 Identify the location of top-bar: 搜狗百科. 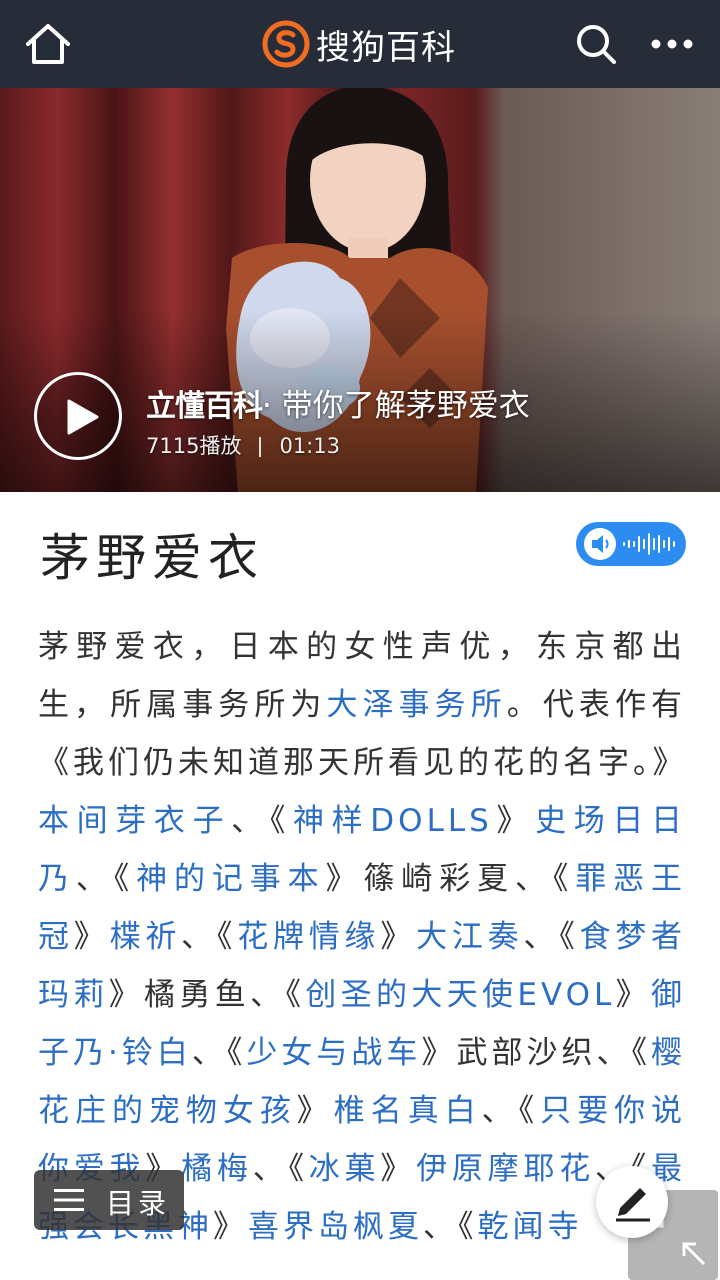
(360, 44).